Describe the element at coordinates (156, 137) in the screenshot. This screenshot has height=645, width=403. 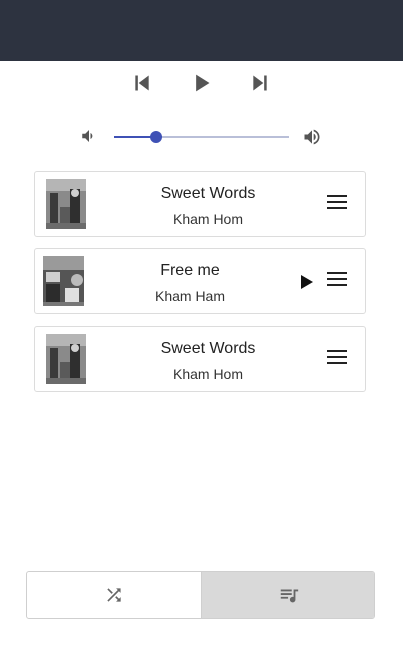
I see `volume-slider-thumb` at that location.